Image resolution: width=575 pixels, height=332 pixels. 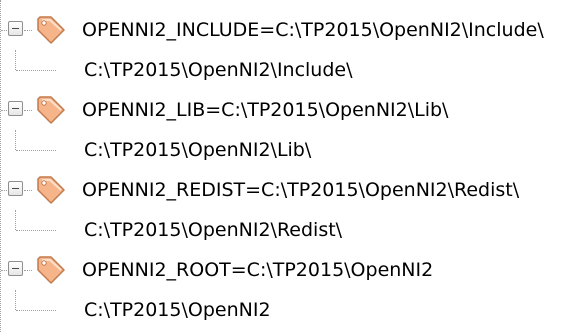 What do you see at coordinates (213, 230) in the screenshot?
I see `node-value-label: C:\TP2015\OpenNI2\Redist\` at bounding box center [213, 230].